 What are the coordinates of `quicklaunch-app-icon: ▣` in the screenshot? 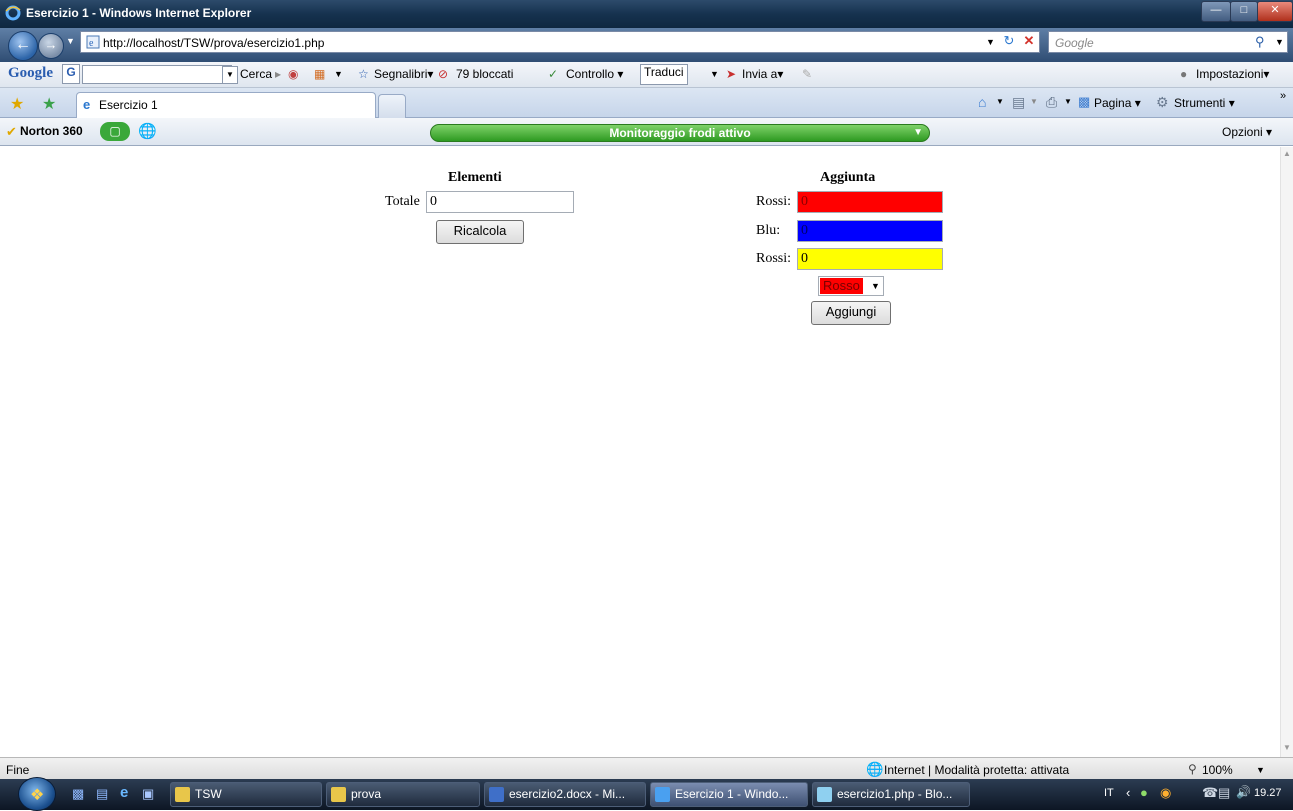 It's located at (148, 794).